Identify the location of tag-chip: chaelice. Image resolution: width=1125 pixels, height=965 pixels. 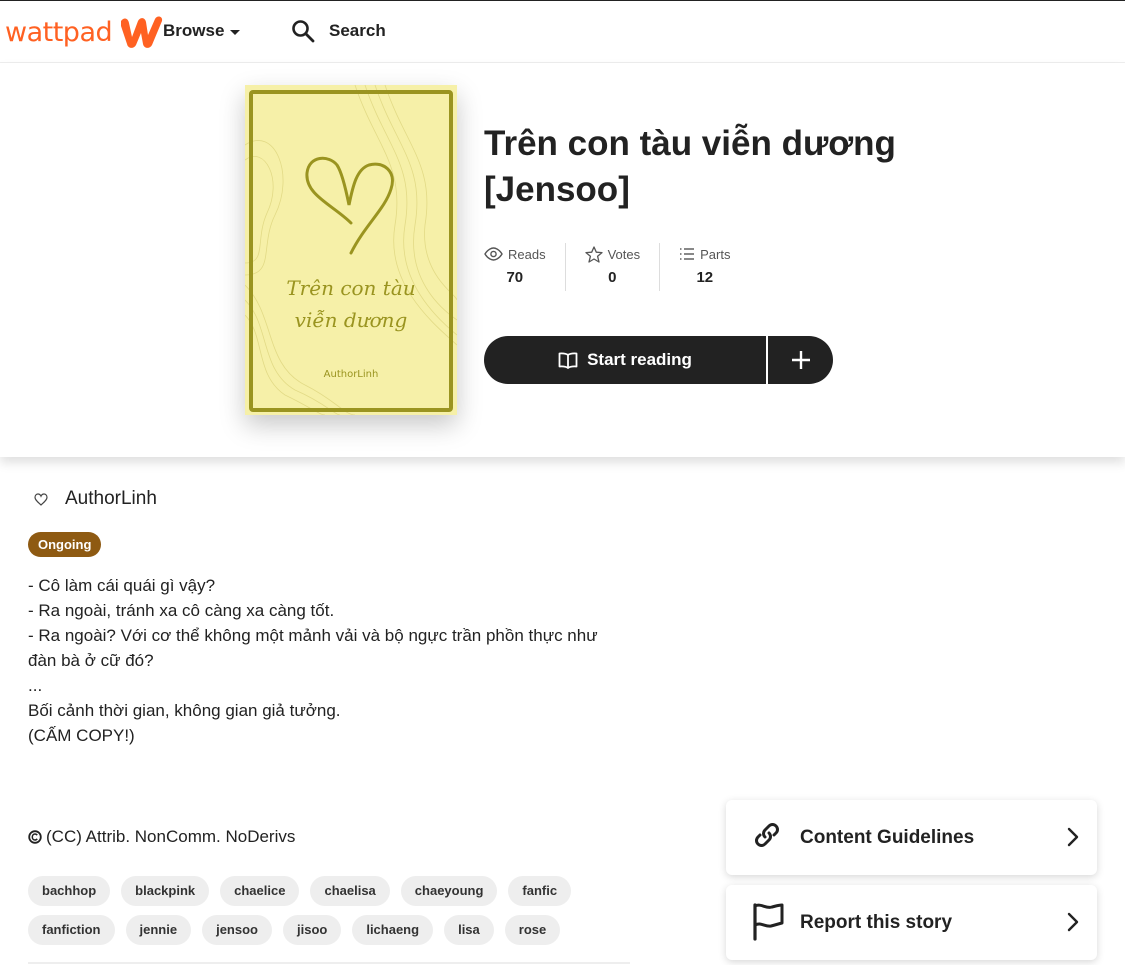
(260, 891).